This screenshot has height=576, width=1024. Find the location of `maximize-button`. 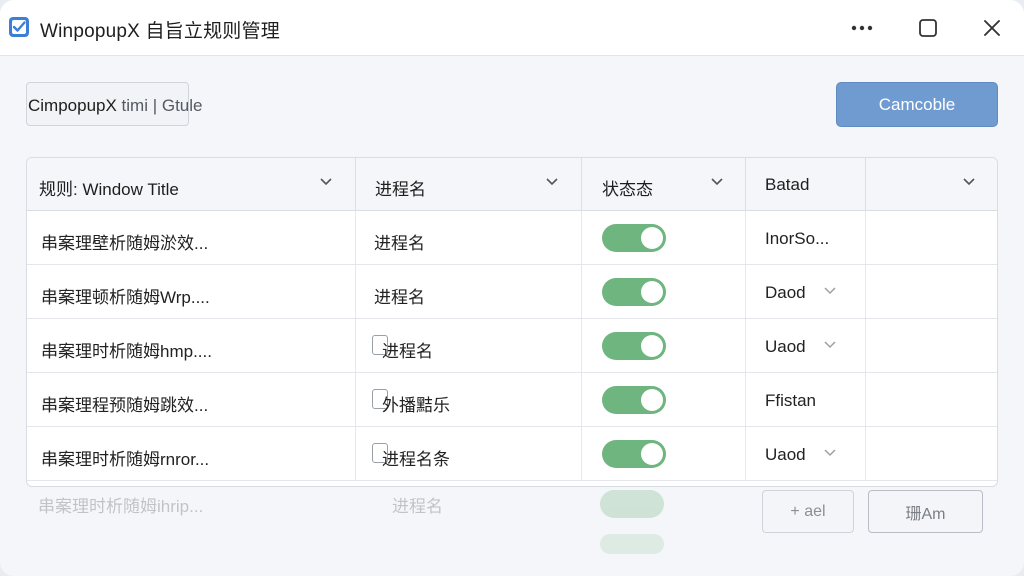

maximize-button is located at coordinates (928, 28).